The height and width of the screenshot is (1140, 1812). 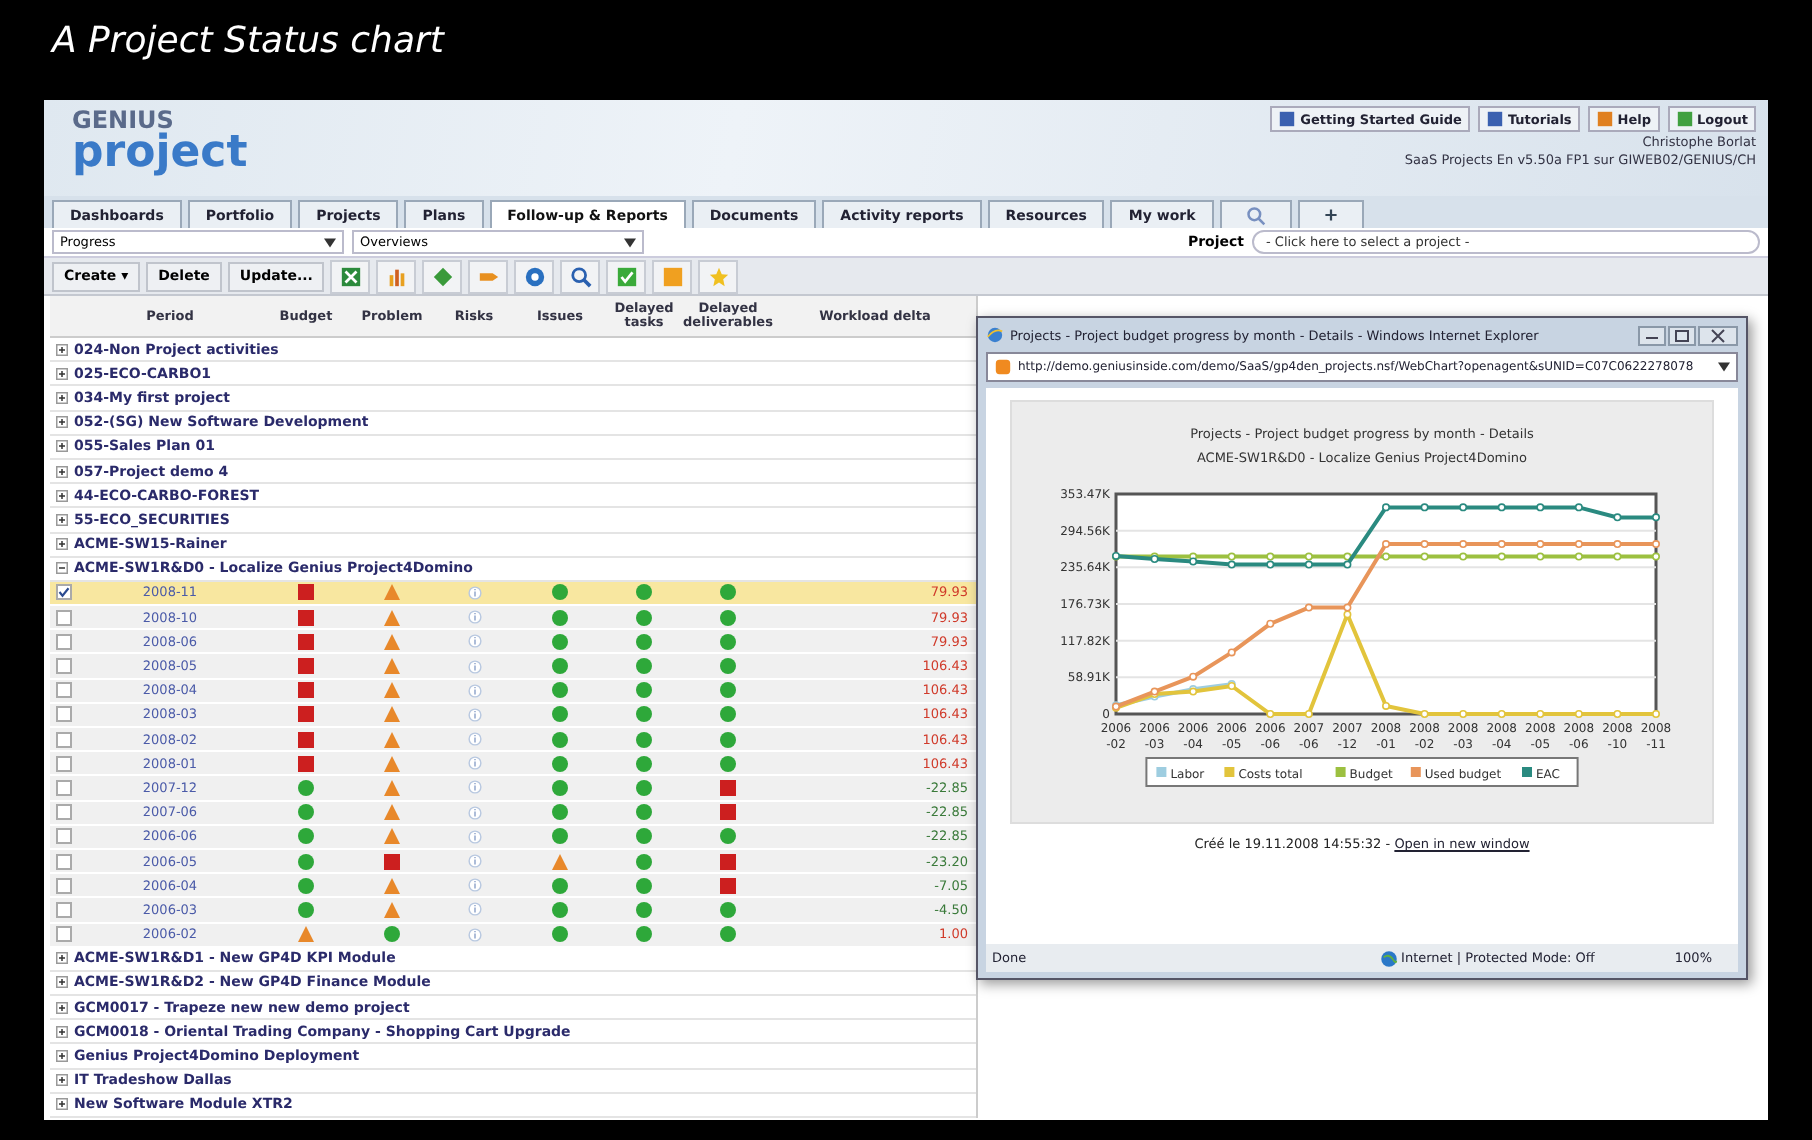 I want to click on search-tab, so click(x=1255, y=214).